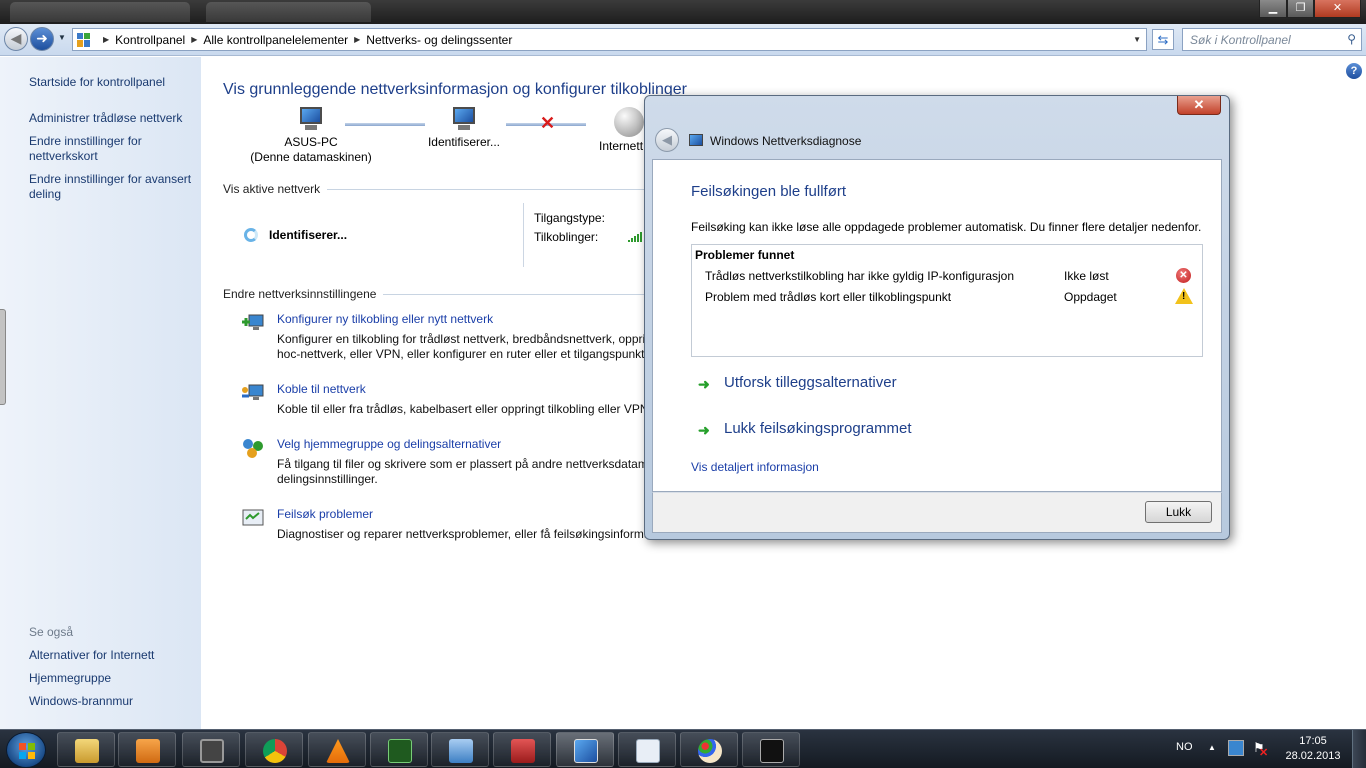 The image size is (1366, 768). Describe the element at coordinates (311, 136) in the screenshot. I see `network-map-computer: ASUS-PC (Denne datamaskinen)` at that location.